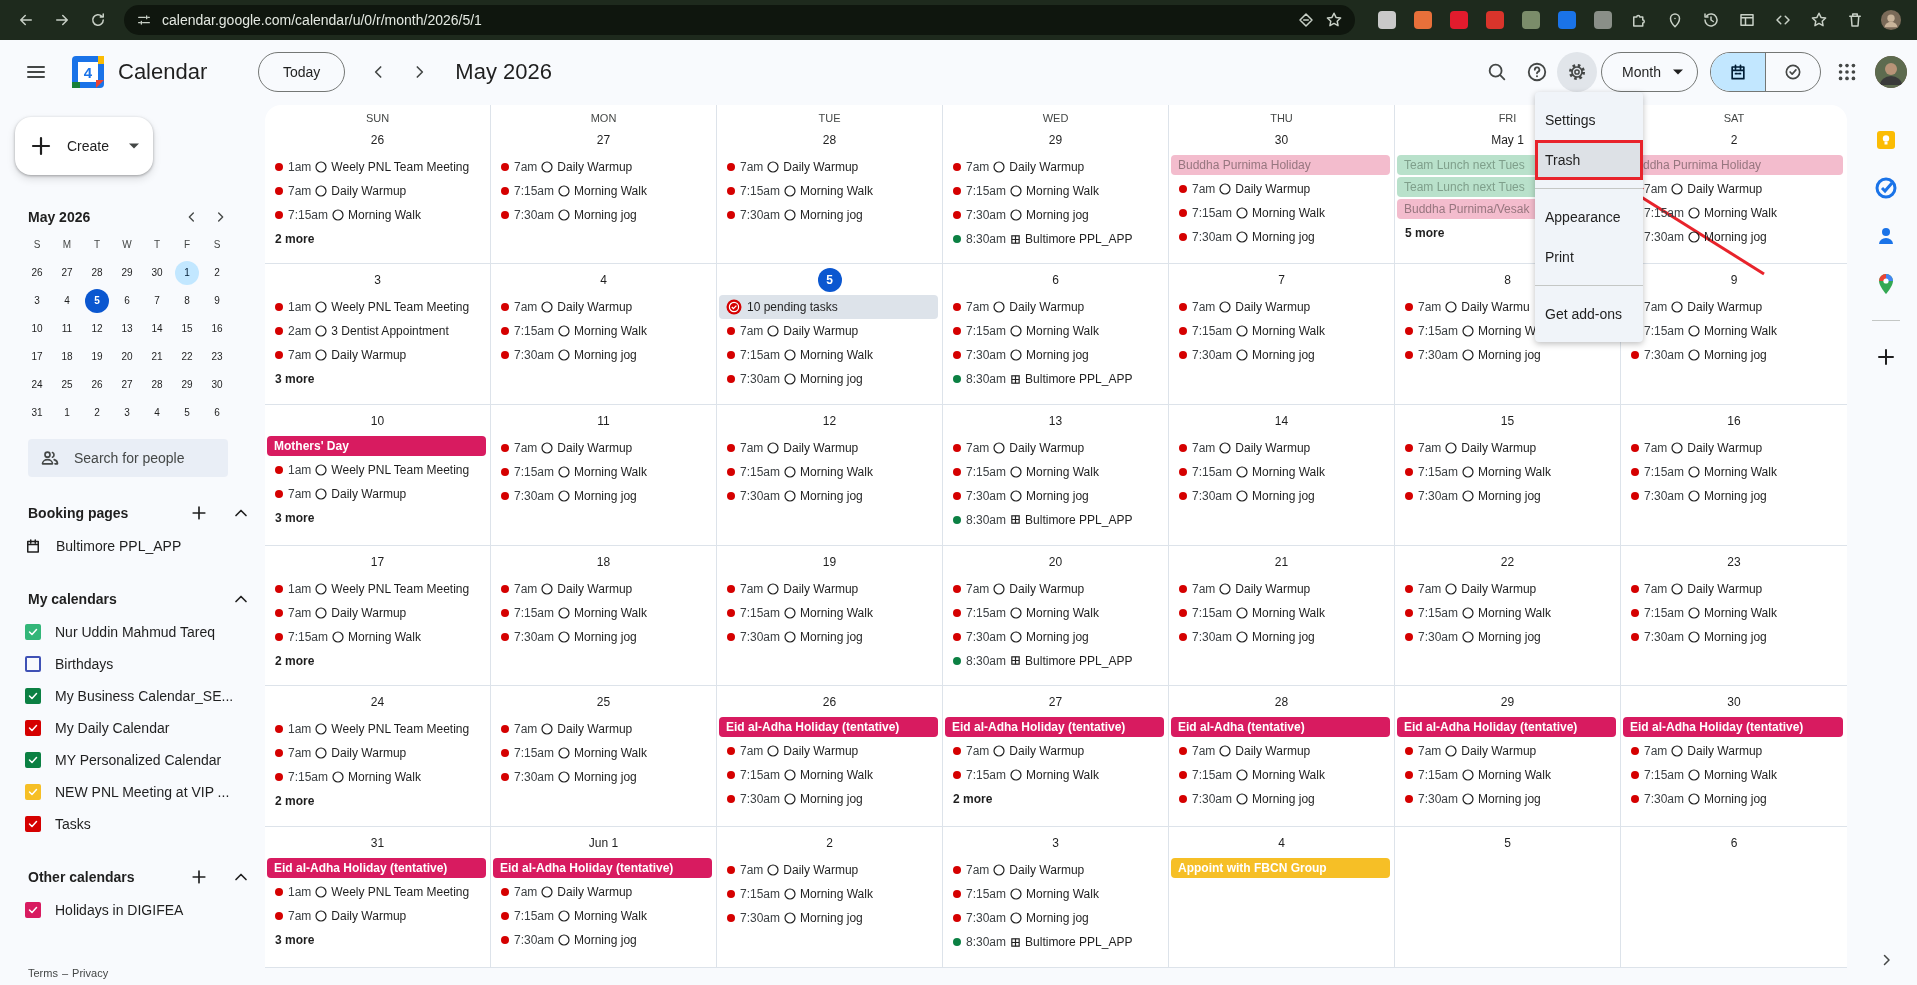 This screenshot has height=985, width=1917. What do you see at coordinates (1055, 420) in the screenshot?
I see `day-number: 13` at bounding box center [1055, 420].